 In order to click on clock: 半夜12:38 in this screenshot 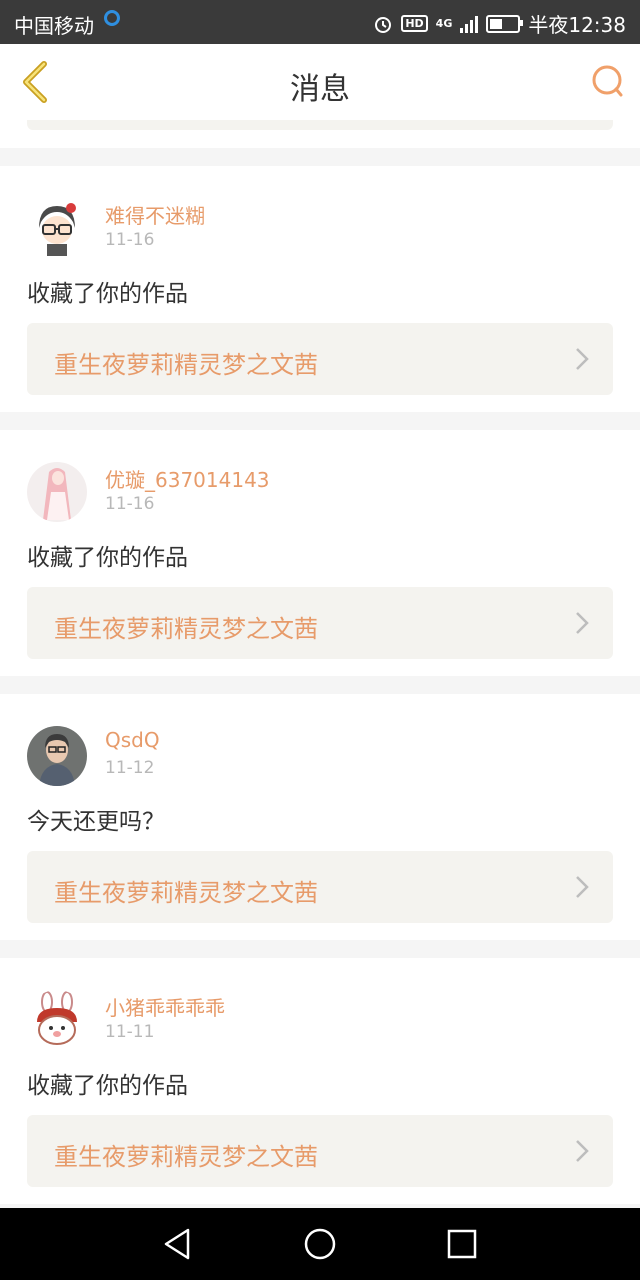, I will do `click(577, 25)`.